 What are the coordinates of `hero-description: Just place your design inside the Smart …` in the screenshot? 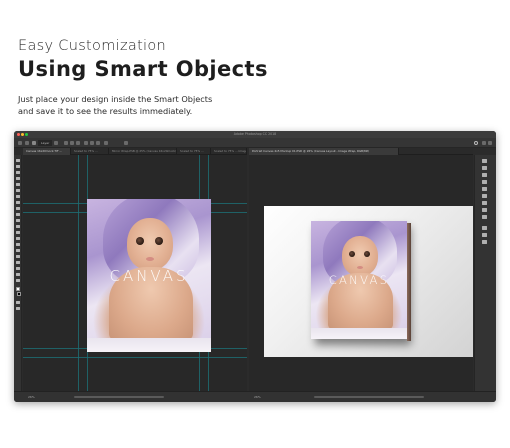 It's located at (148, 105).